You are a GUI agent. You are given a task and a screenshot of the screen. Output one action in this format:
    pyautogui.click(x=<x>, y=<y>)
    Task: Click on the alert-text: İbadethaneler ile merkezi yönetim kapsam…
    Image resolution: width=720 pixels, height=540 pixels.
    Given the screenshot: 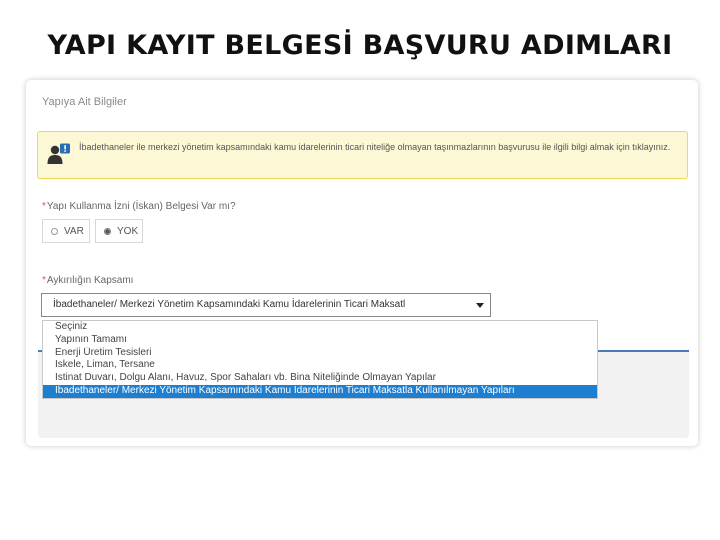 What is the action you would take?
    pyautogui.click(x=379, y=147)
    